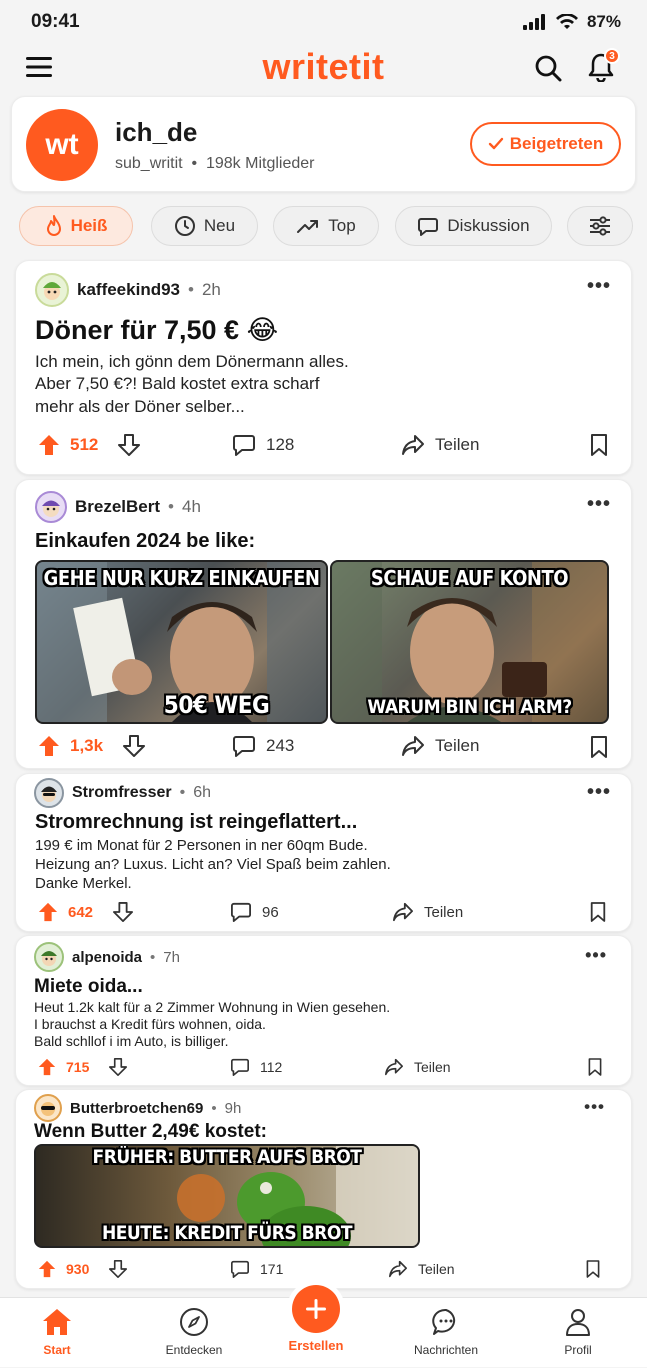  I want to click on post-time: 2h, so click(211, 289).